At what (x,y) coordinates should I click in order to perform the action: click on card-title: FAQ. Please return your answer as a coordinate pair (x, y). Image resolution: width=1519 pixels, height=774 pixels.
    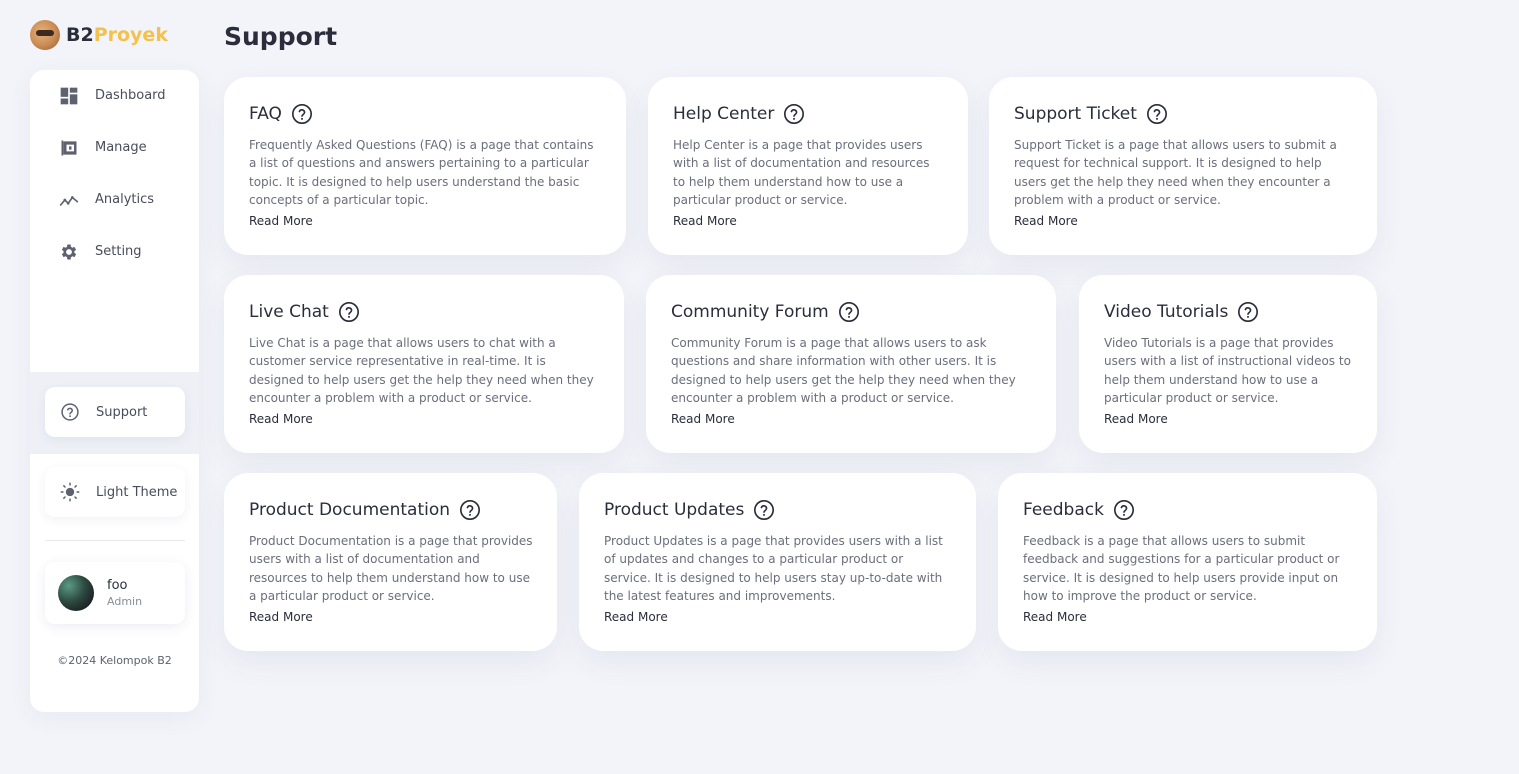
    Looking at the image, I should click on (265, 114).